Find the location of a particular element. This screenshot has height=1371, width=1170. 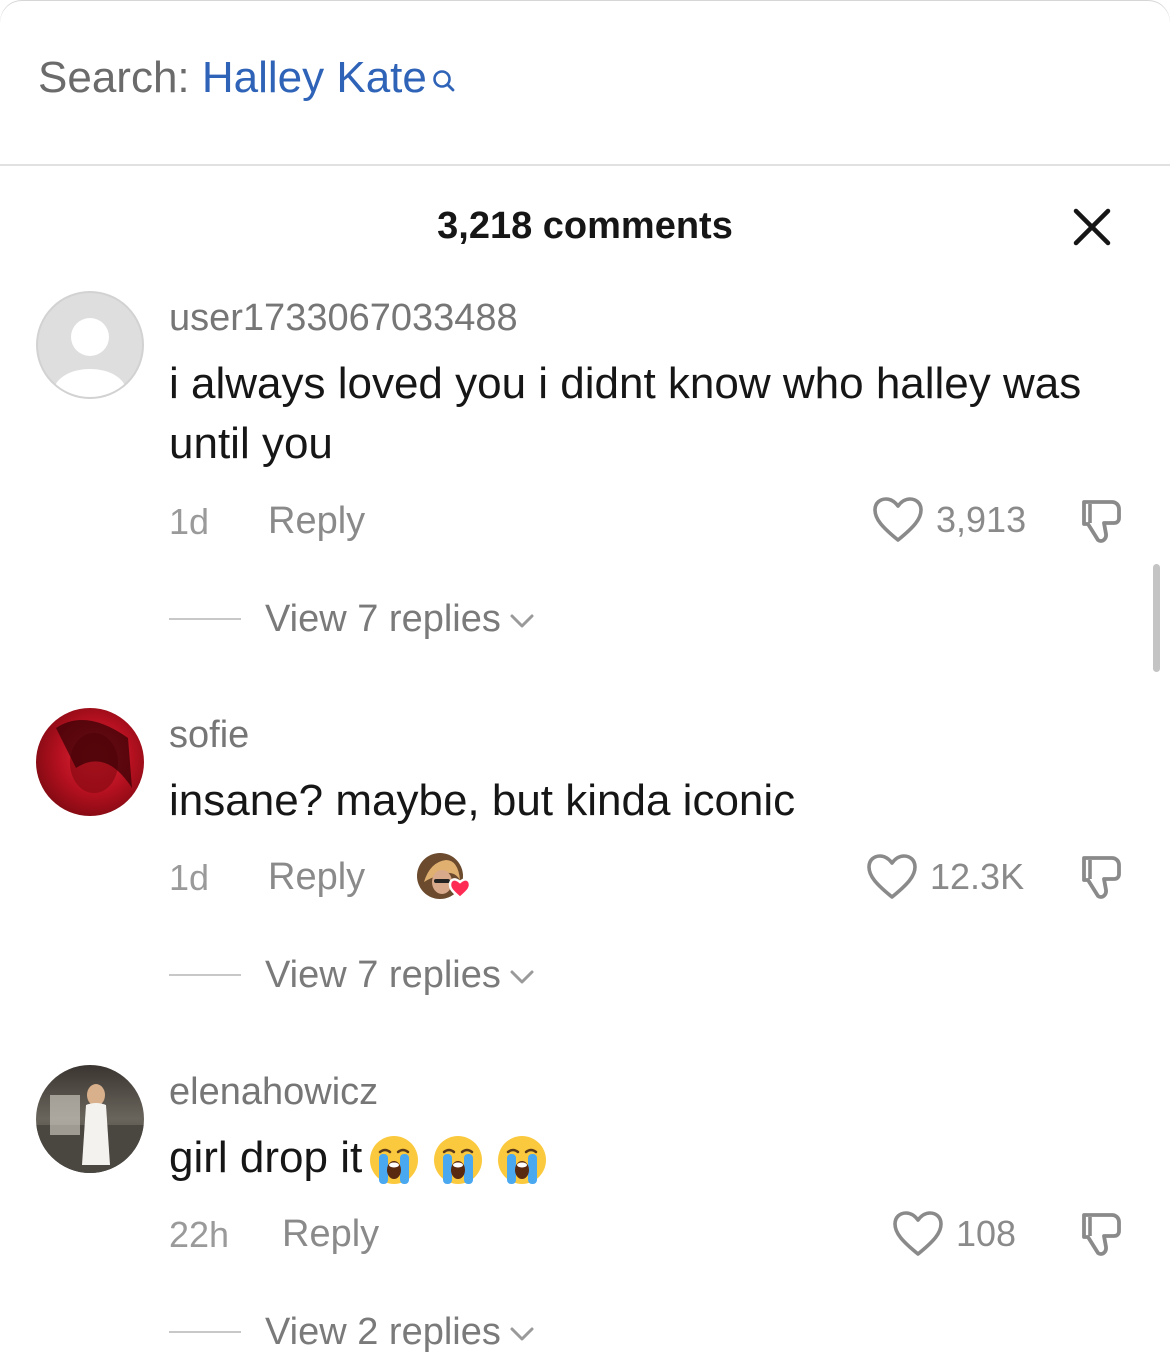

view-replies-button: View 2 replies is located at coordinates (352, 1332).